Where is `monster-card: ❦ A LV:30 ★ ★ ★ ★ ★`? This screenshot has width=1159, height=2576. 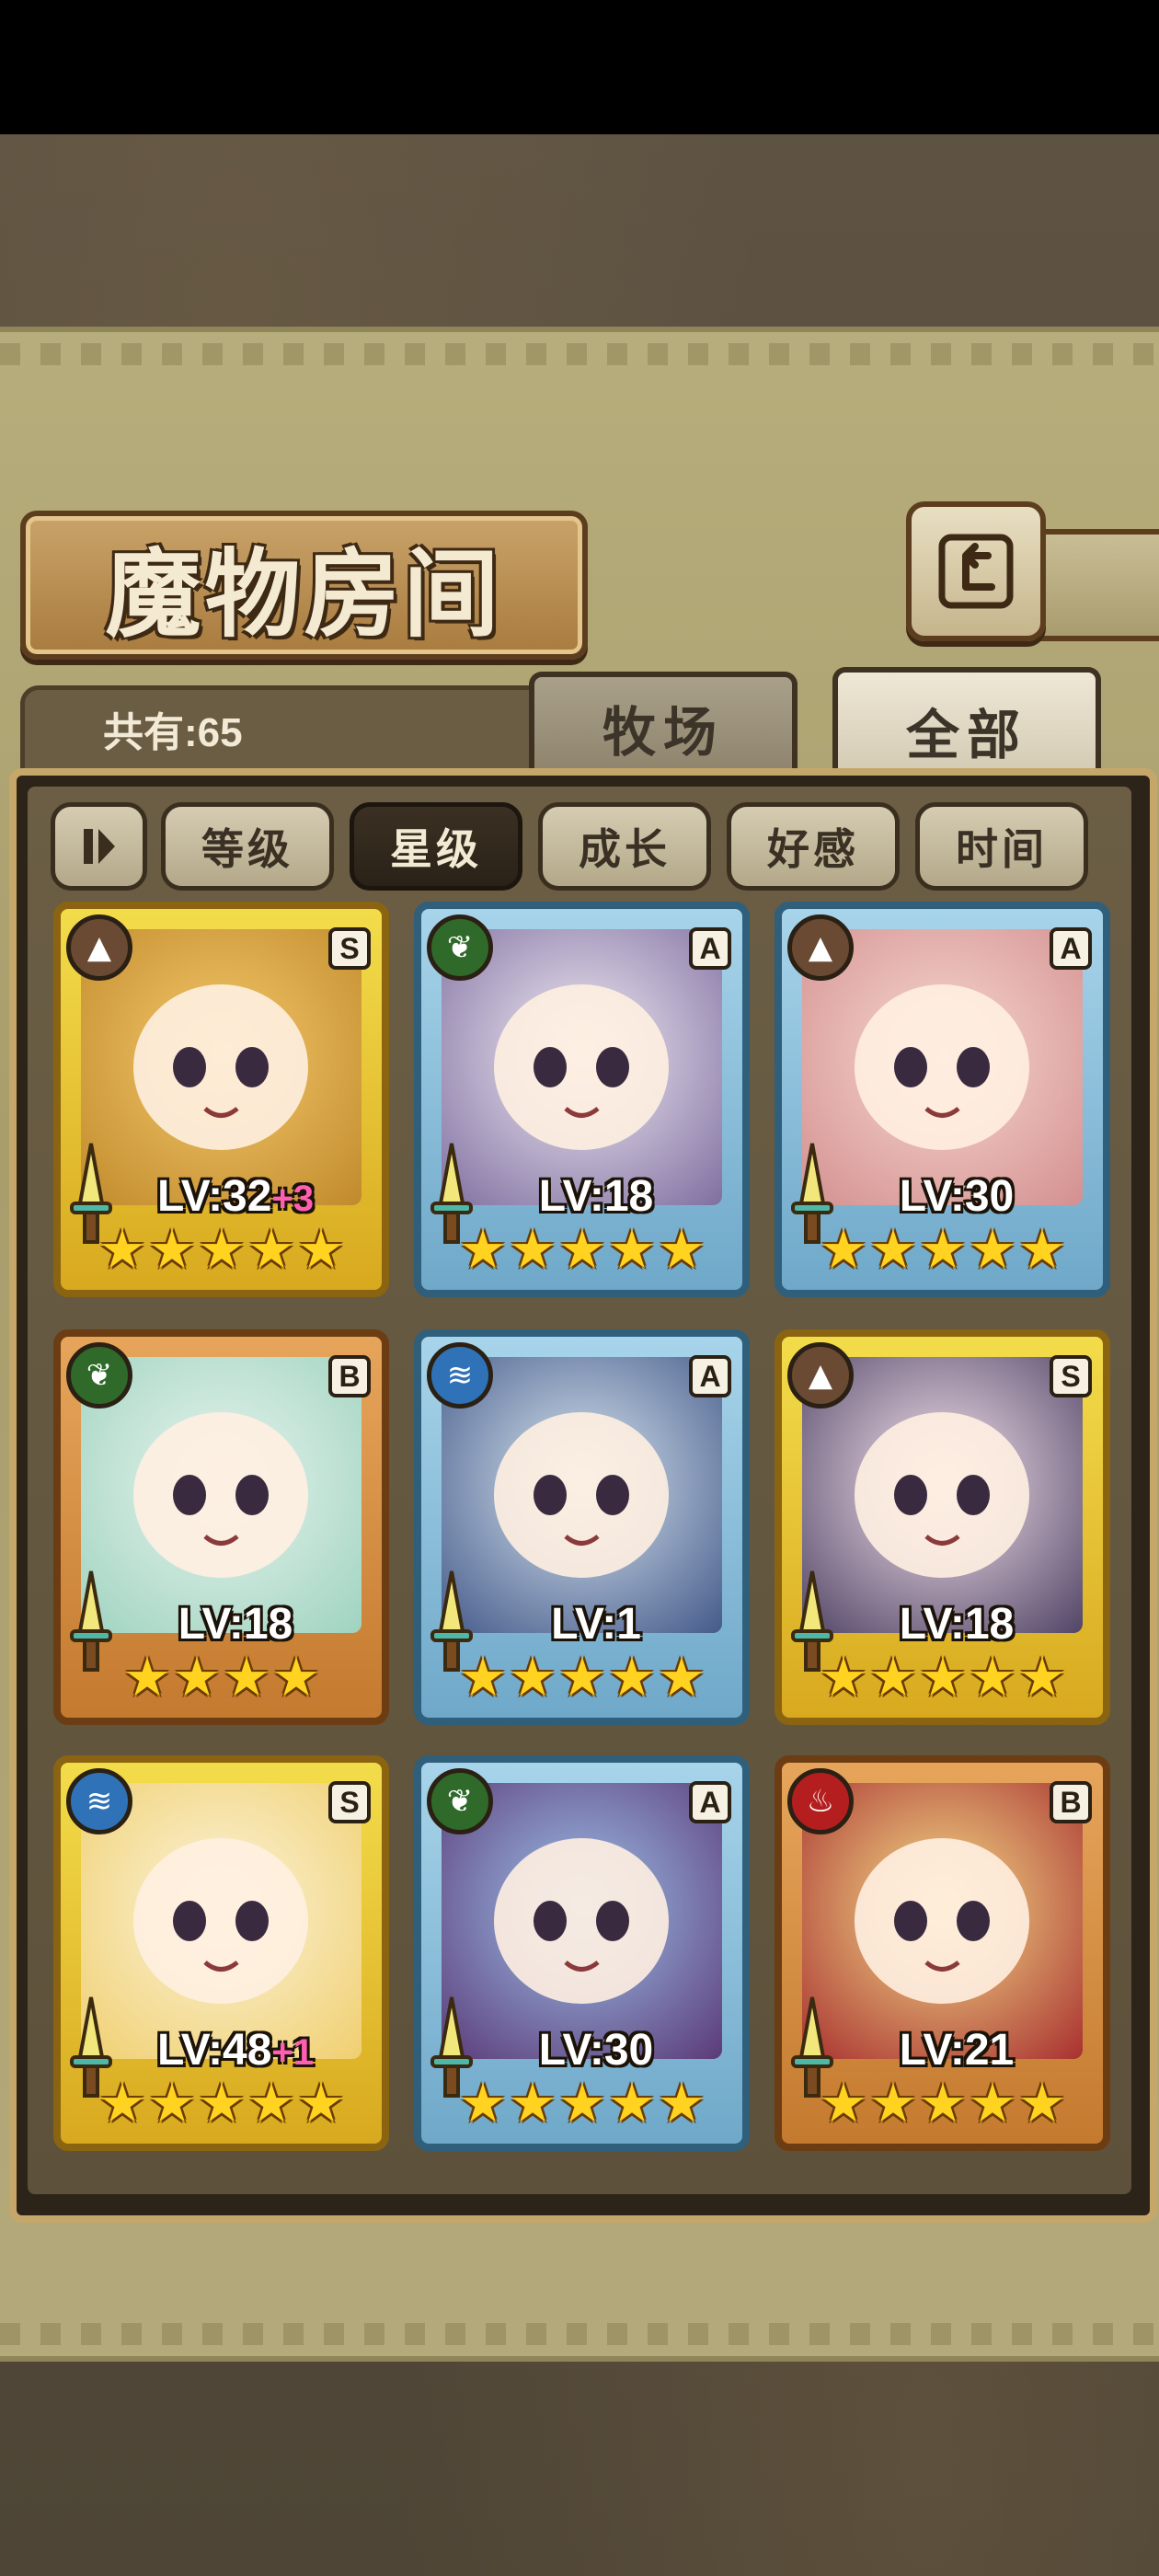
monster-card: ❦ A LV:30 ★ ★ ★ ★ ★ is located at coordinates (582, 1953).